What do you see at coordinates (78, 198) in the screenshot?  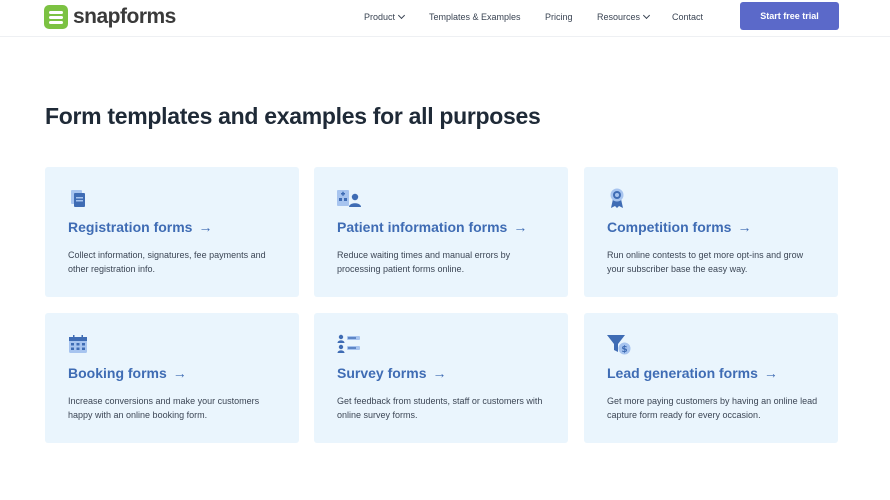 I see `document-copy-icon` at bounding box center [78, 198].